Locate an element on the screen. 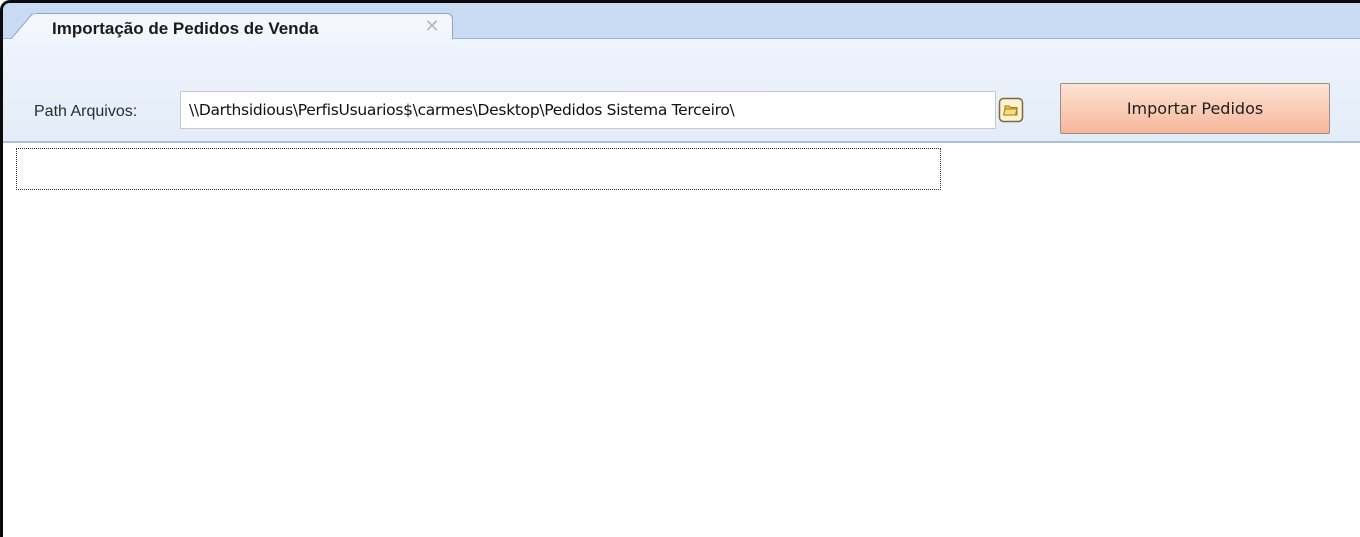 The width and height of the screenshot is (1360, 537). browse-folder-button is located at coordinates (1011, 110).